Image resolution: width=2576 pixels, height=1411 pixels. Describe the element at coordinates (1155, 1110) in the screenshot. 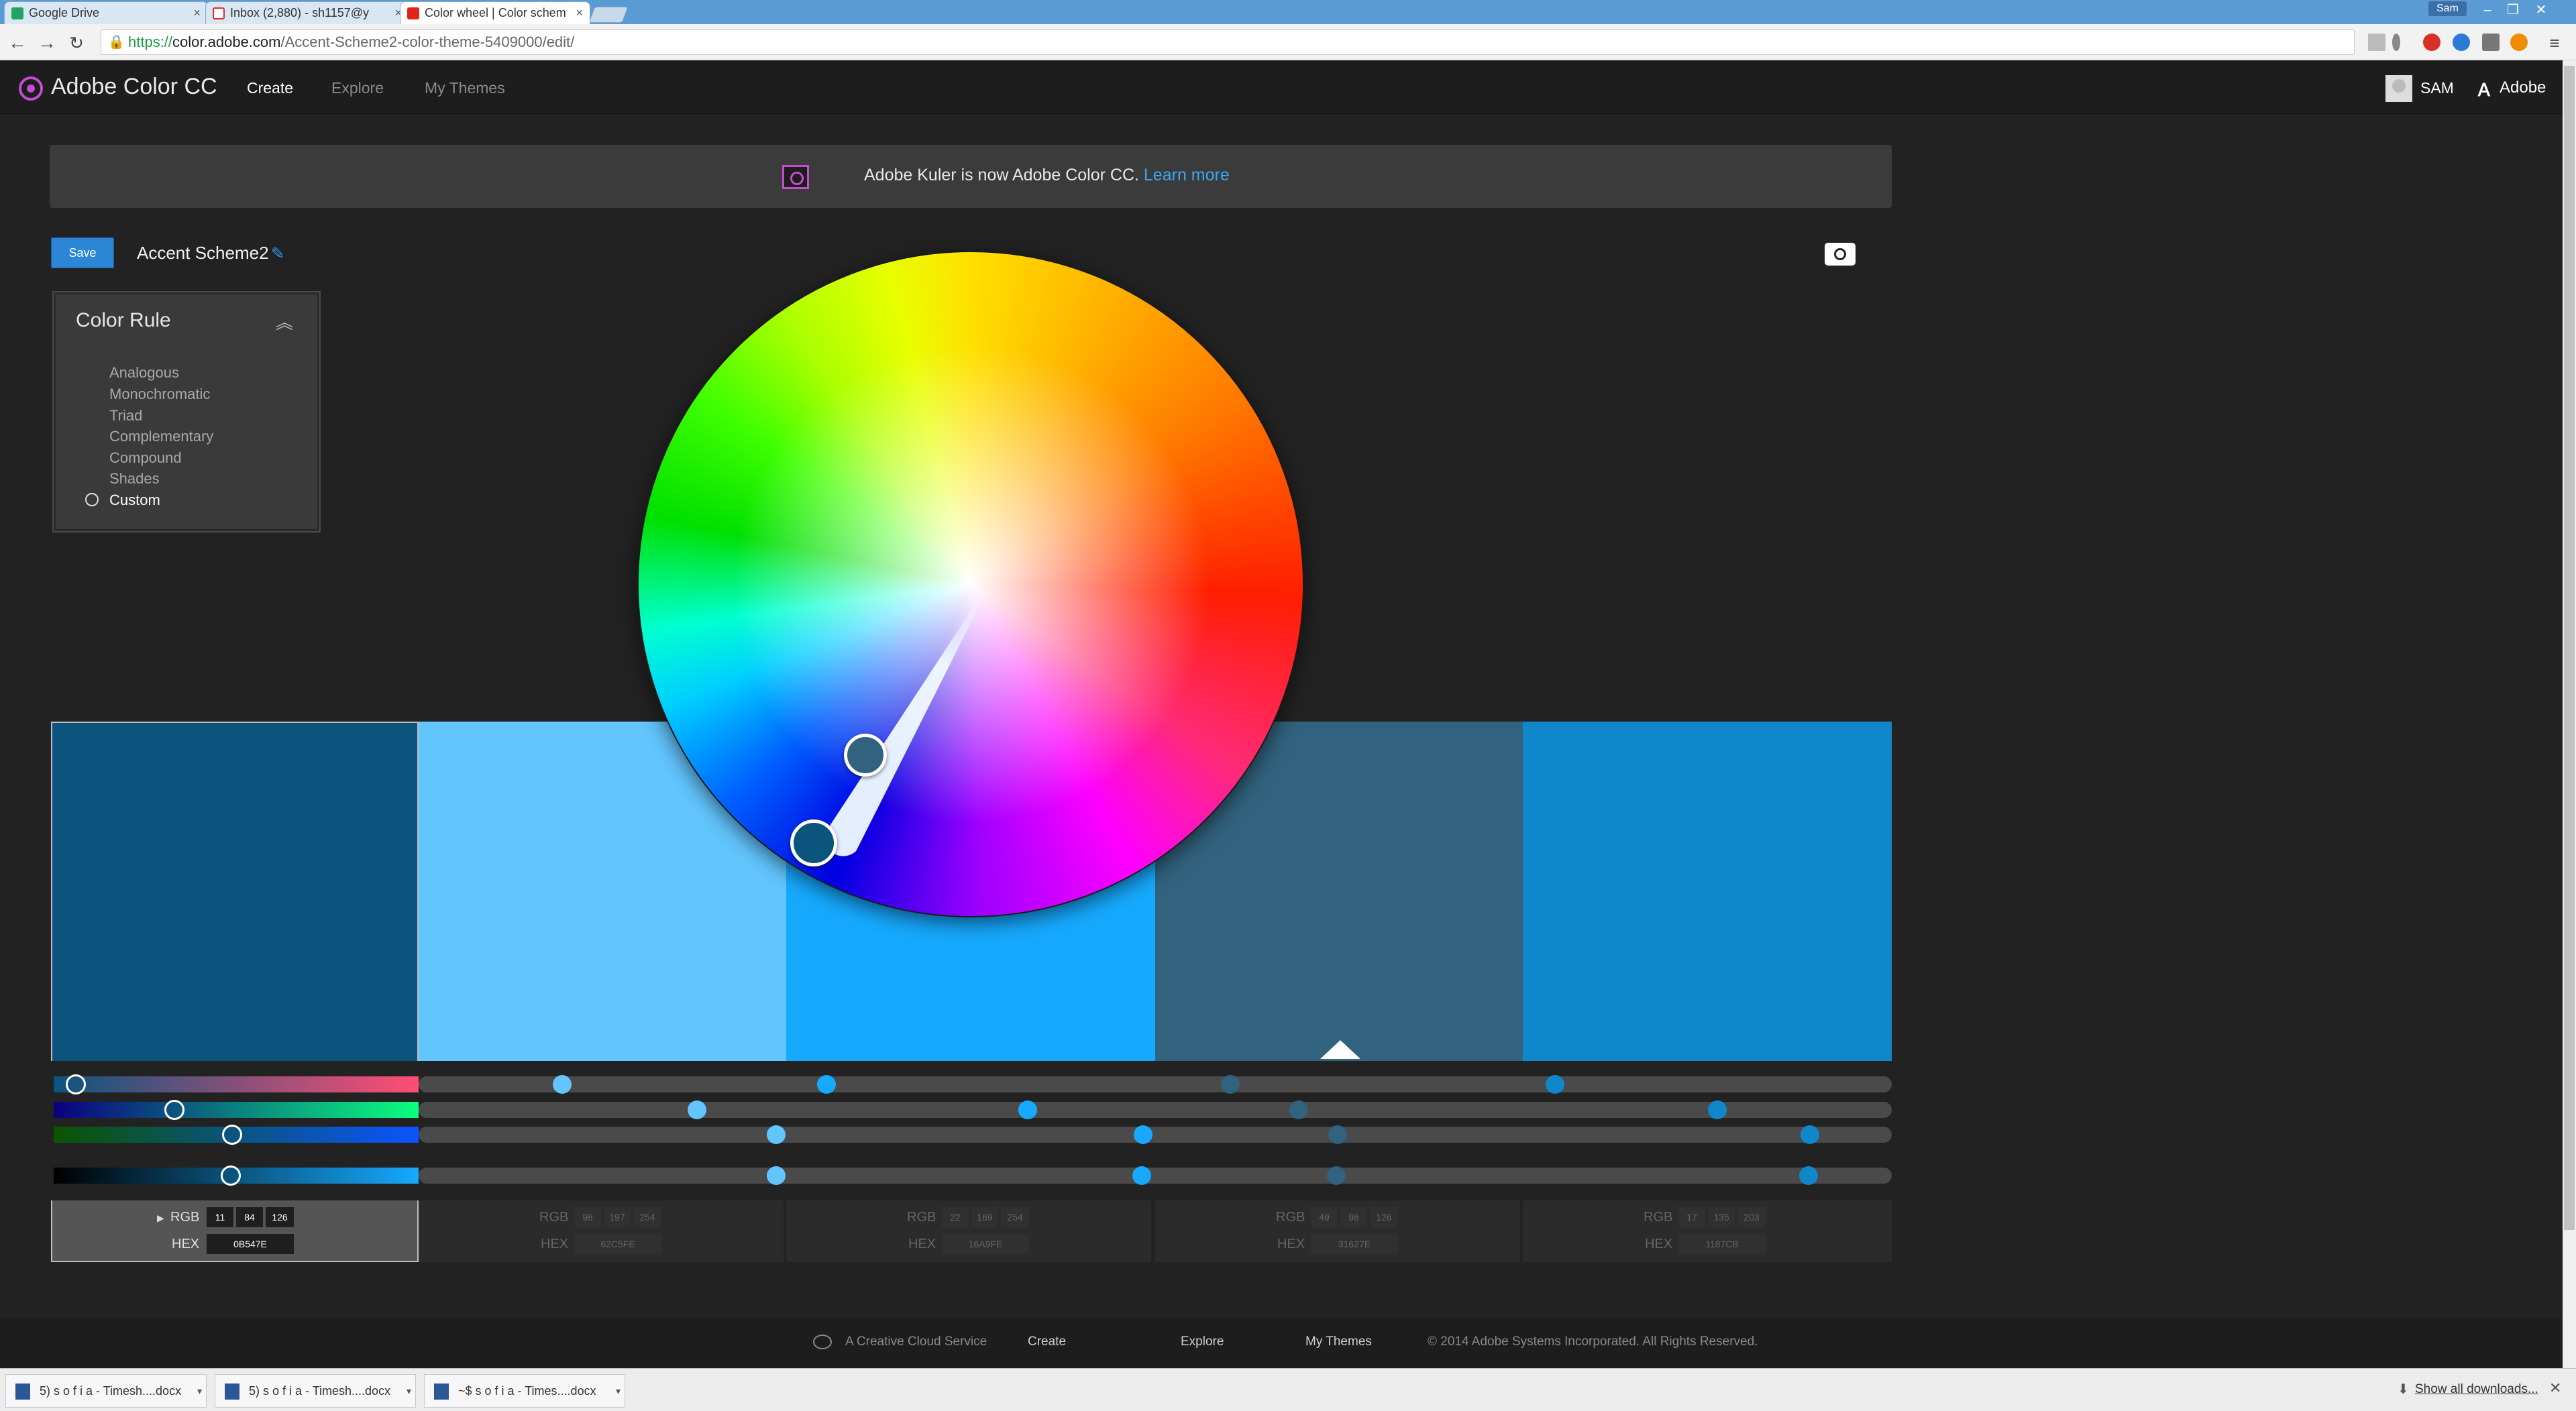

I see `slider-green-track` at that location.